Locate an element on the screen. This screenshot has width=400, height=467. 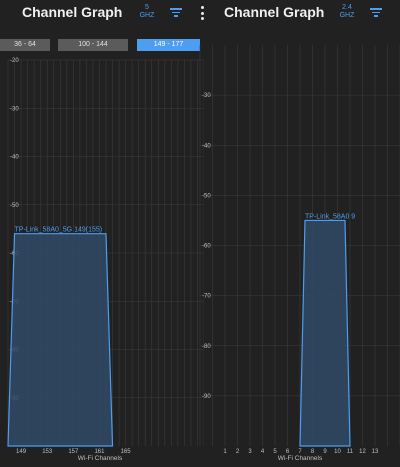
x-tick-label: 153 is located at coordinates (47, 452).